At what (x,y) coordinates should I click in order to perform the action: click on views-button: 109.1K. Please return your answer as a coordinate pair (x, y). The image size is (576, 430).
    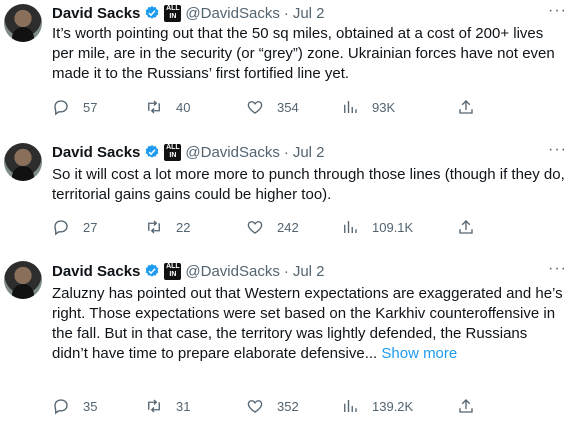
    Looking at the image, I should click on (377, 227).